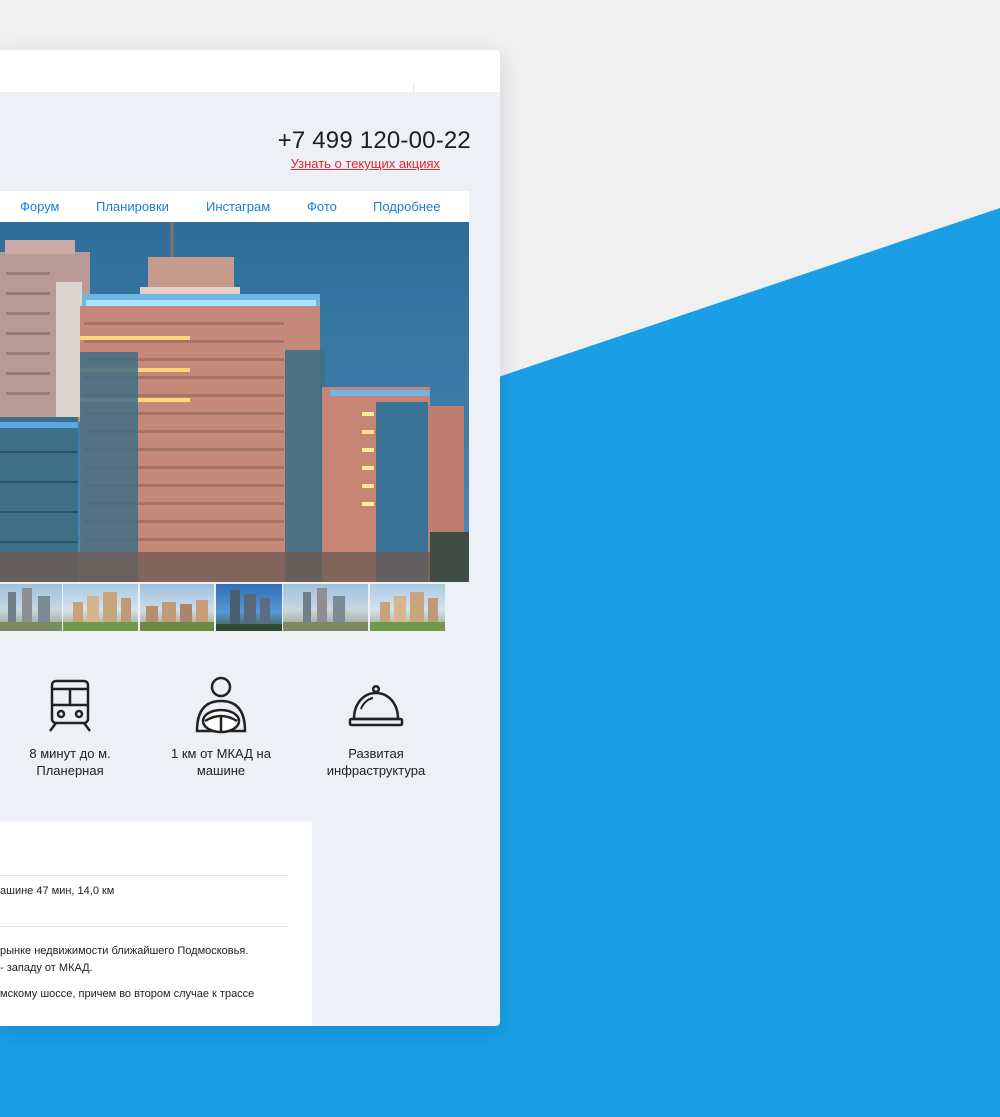 The image size is (1000, 1117). What do you see at coordinates (70, 762) in the screenshot?
I see `feature-metro-text: 8 минут до м. Планерная` at bounding box center [70, 762].